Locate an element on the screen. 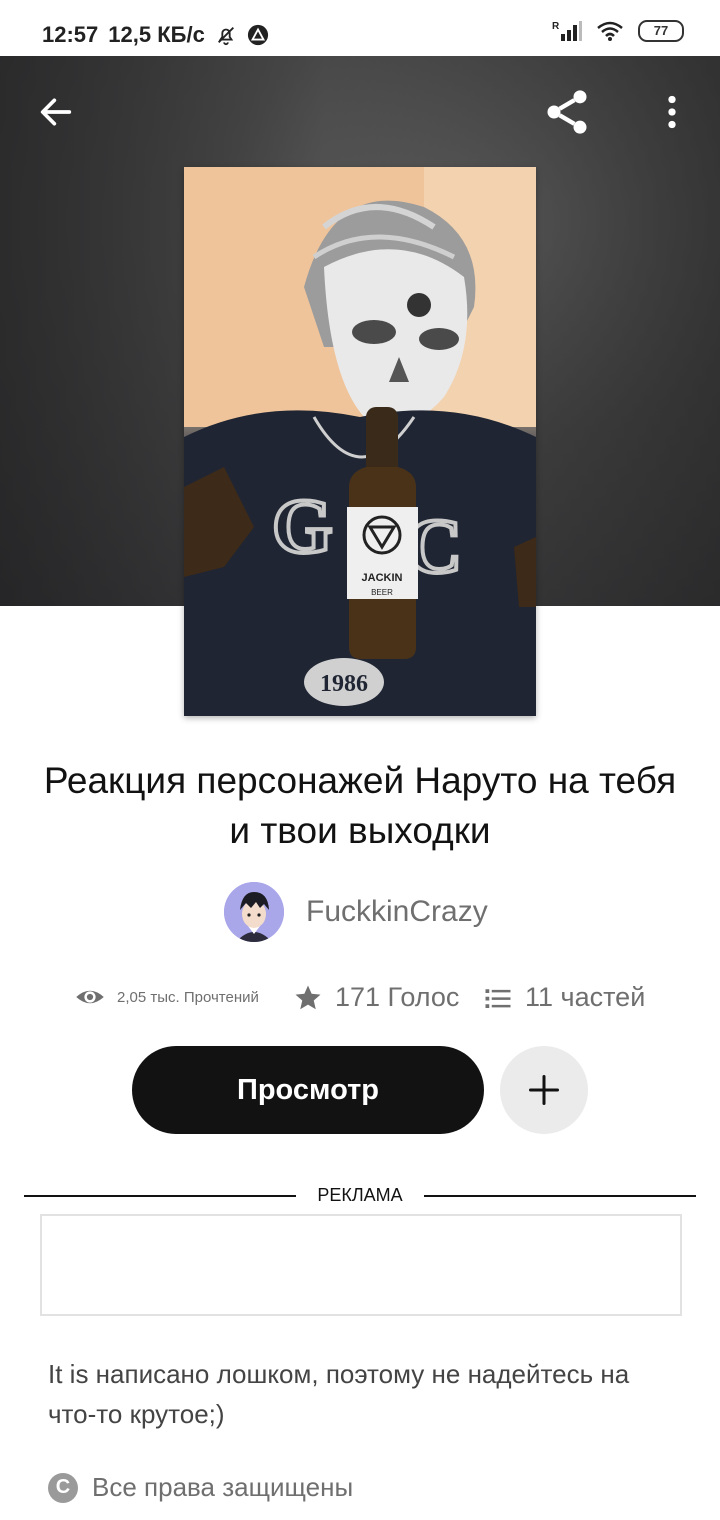 The image size is (720, 1520). cover-bottle-label: JACKIN is located at coordinates (382, 578).